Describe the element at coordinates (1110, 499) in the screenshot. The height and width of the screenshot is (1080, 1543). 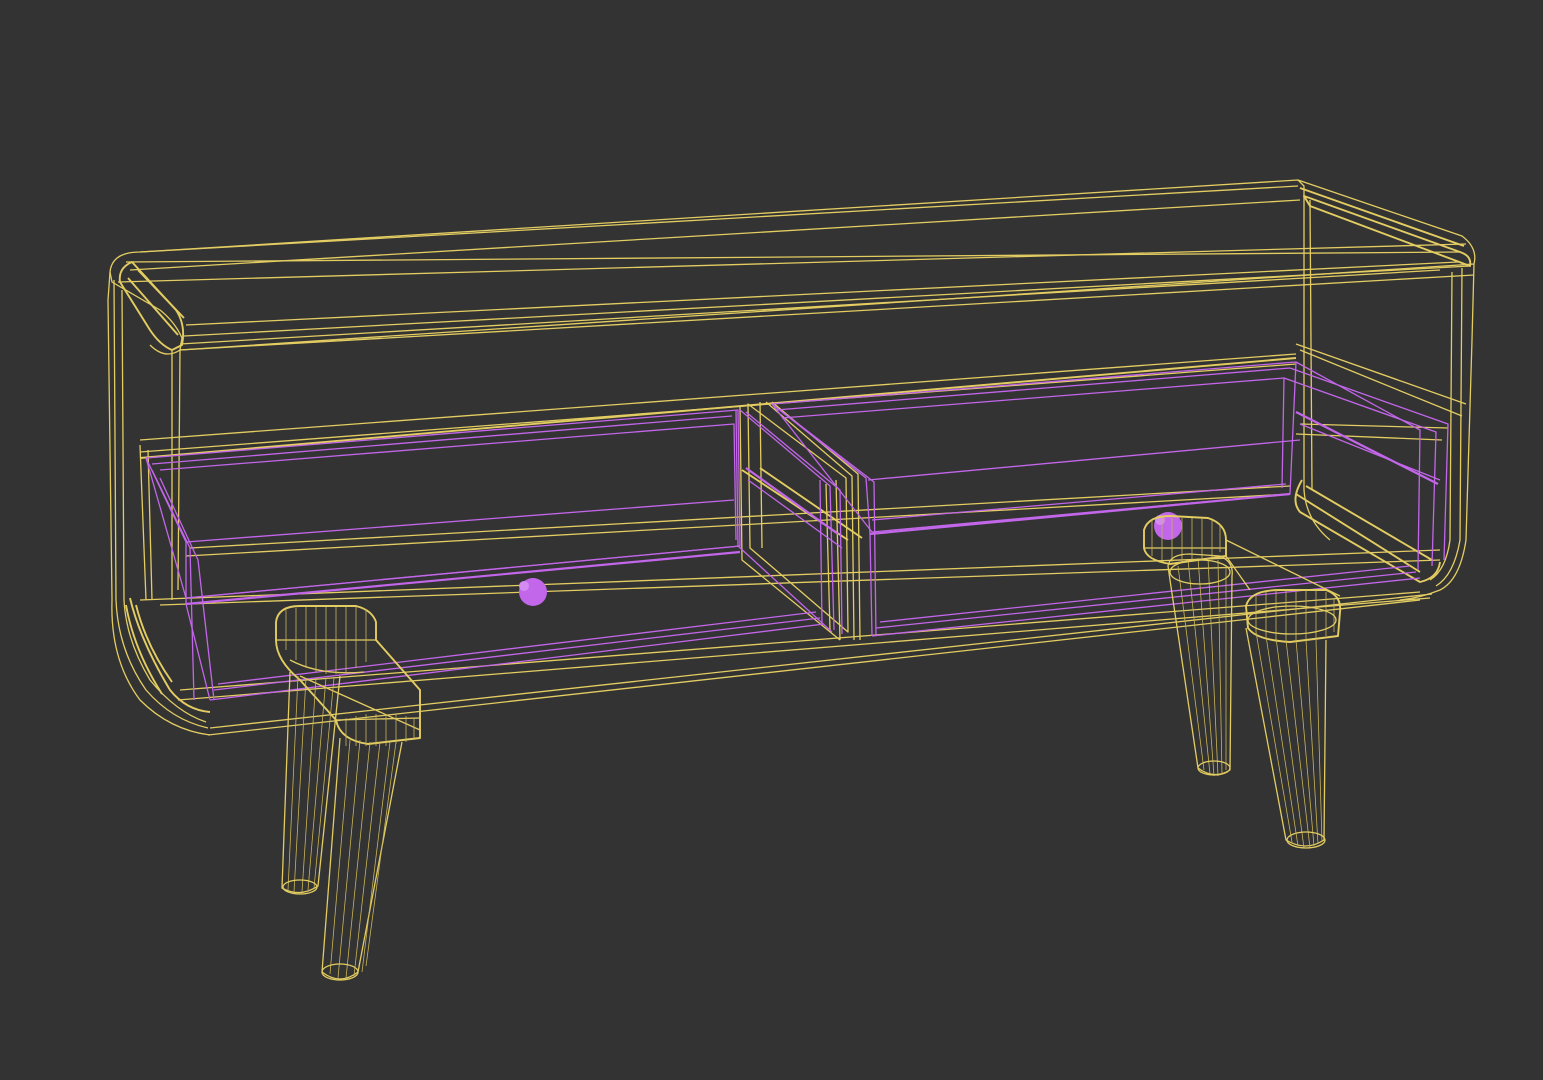
I see `drawer-right` at that location.